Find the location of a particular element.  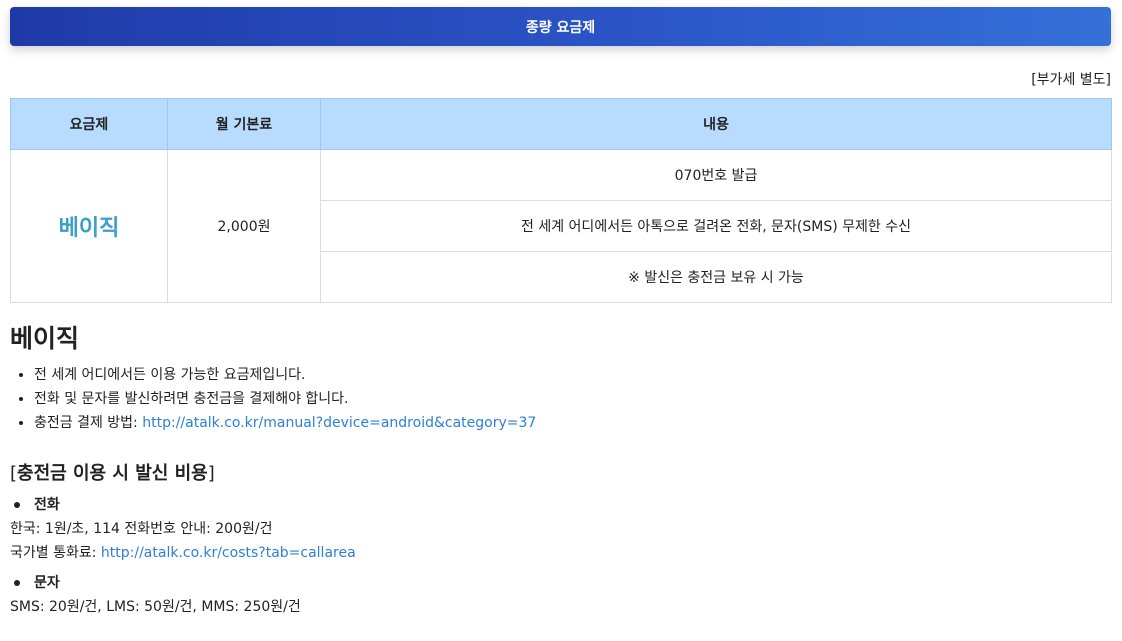

monthly-fee-cell: 2,000원 is located at coordinates (244, 226).